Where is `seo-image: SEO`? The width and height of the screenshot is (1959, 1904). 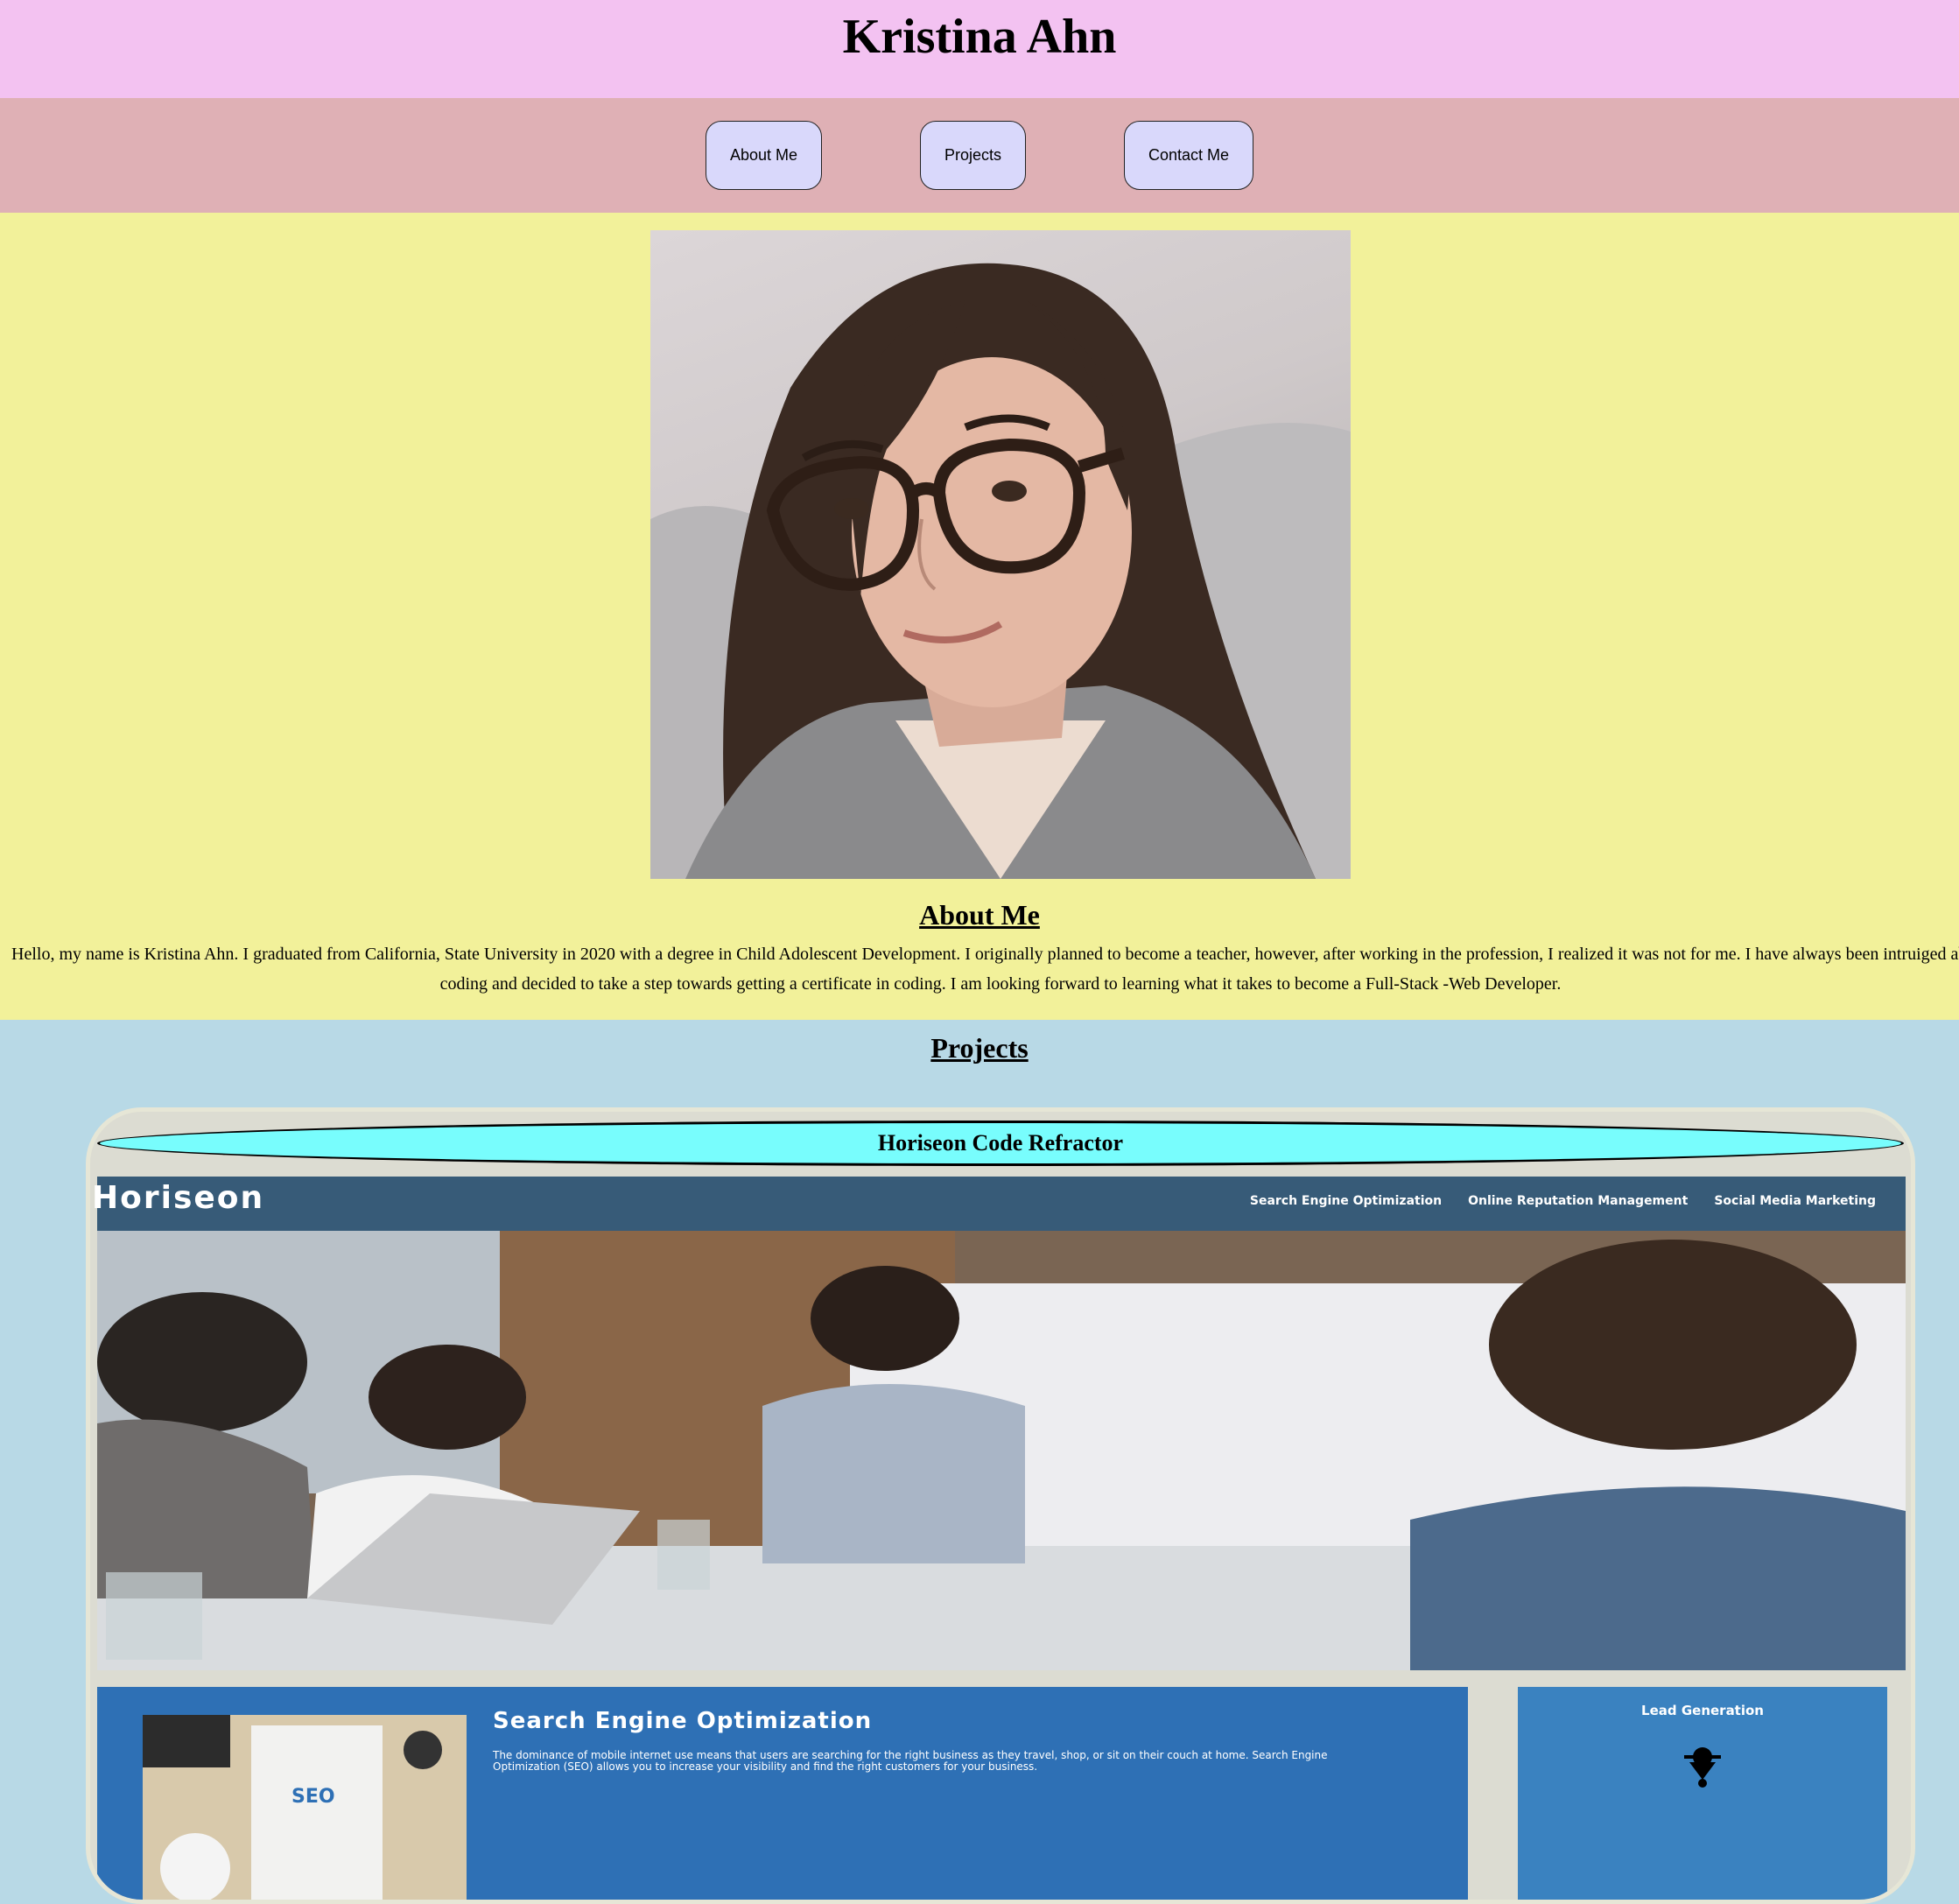 seo-image: SEO is located at coordinates (305, 1807).